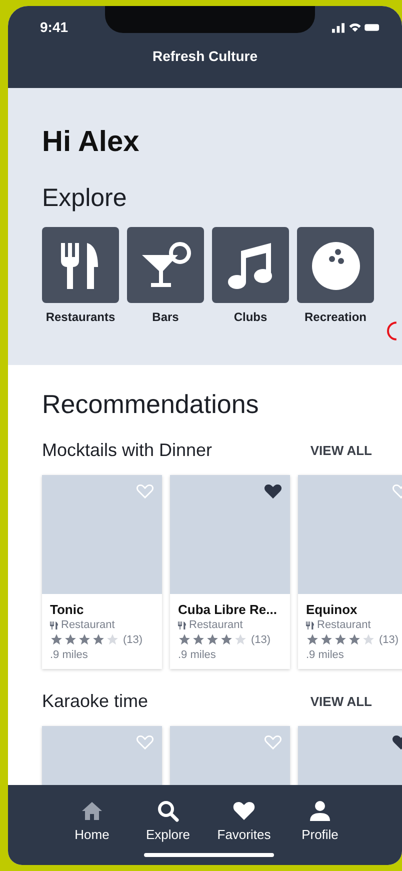 The image size is (402, 871). Describe the element at coordinates (81, 317) in the screenshot. I see `category-label: Restaurants` at that location.